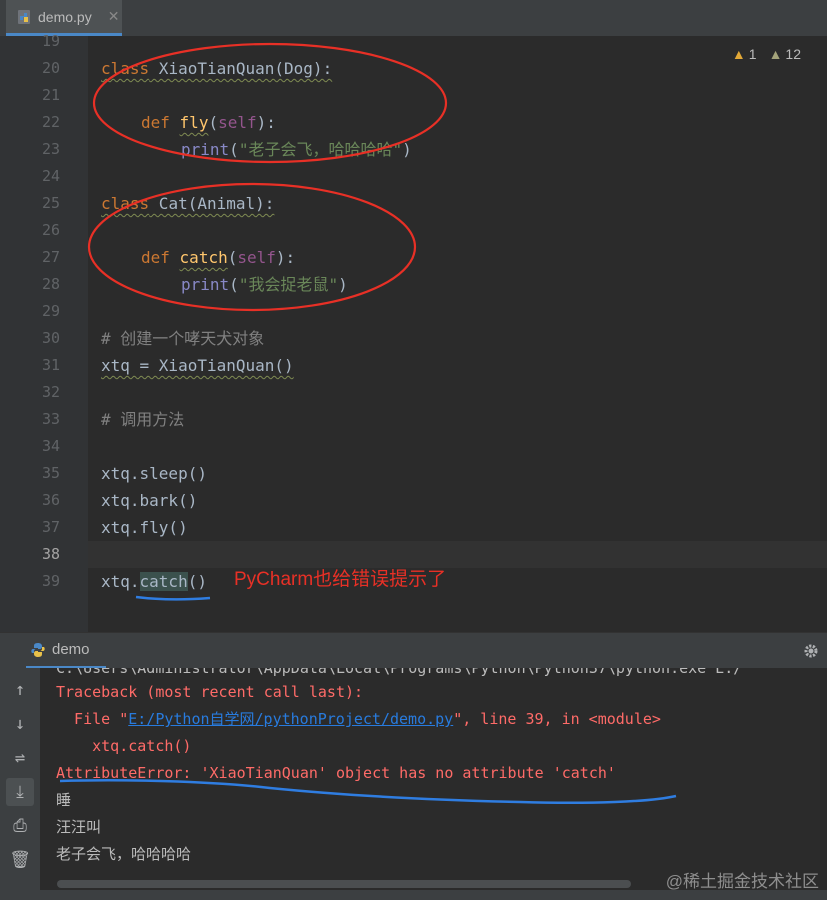 Image resolution: width=827 pixels, height=900 pixels. Describe the element at coordinates (197, 365) in the screenshot. I see `code-line-31: xtq = XiaoTianQuan()` at that location.